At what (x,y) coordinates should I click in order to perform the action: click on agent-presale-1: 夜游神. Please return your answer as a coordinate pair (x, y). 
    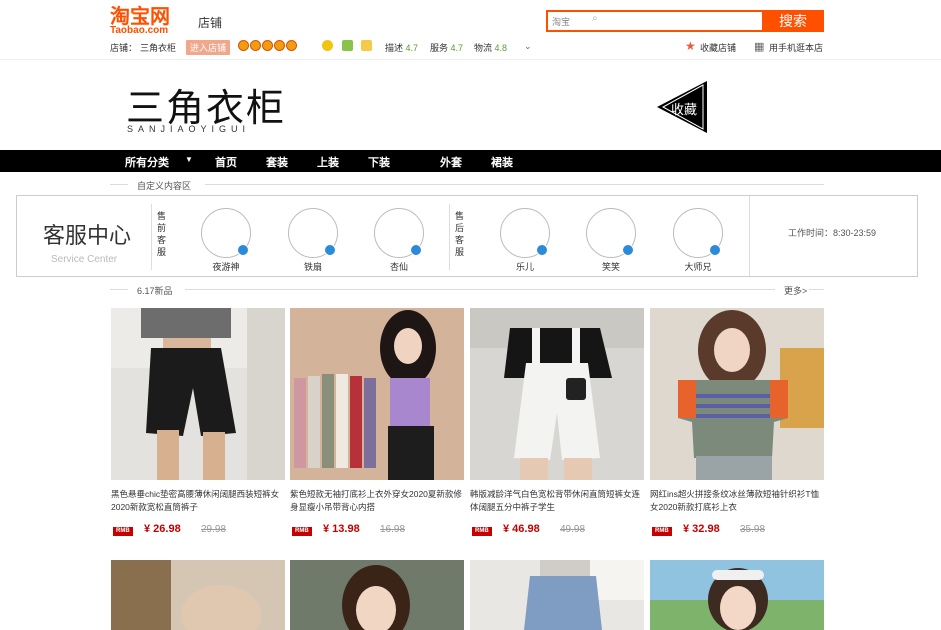
    Looking at the image, I should click on (226, 235).